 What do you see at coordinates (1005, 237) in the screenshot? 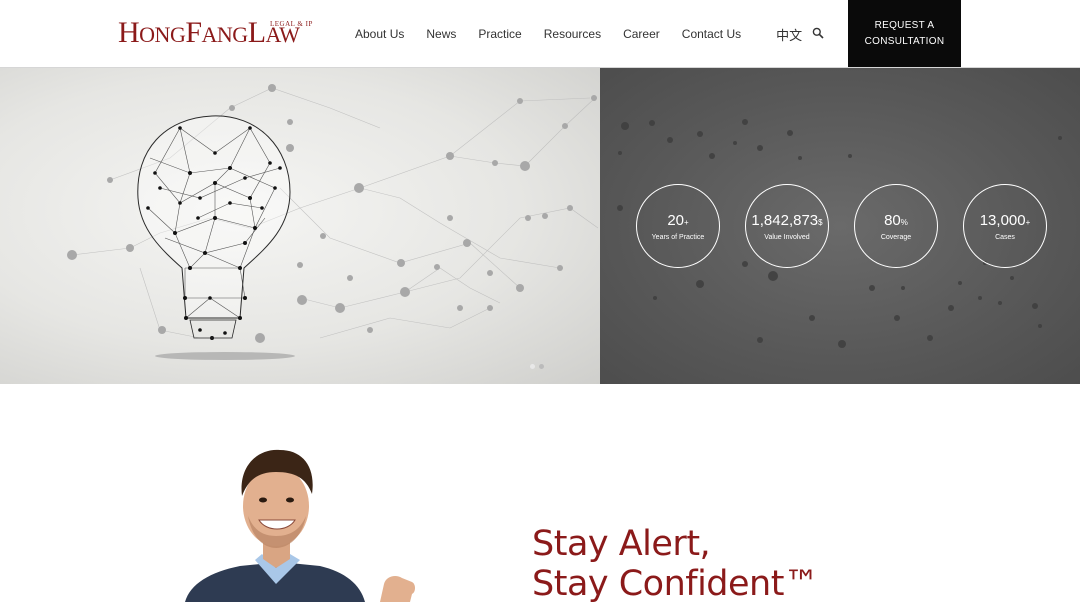
I see `stat-label: Cases` at bounding box center [1005, 237].